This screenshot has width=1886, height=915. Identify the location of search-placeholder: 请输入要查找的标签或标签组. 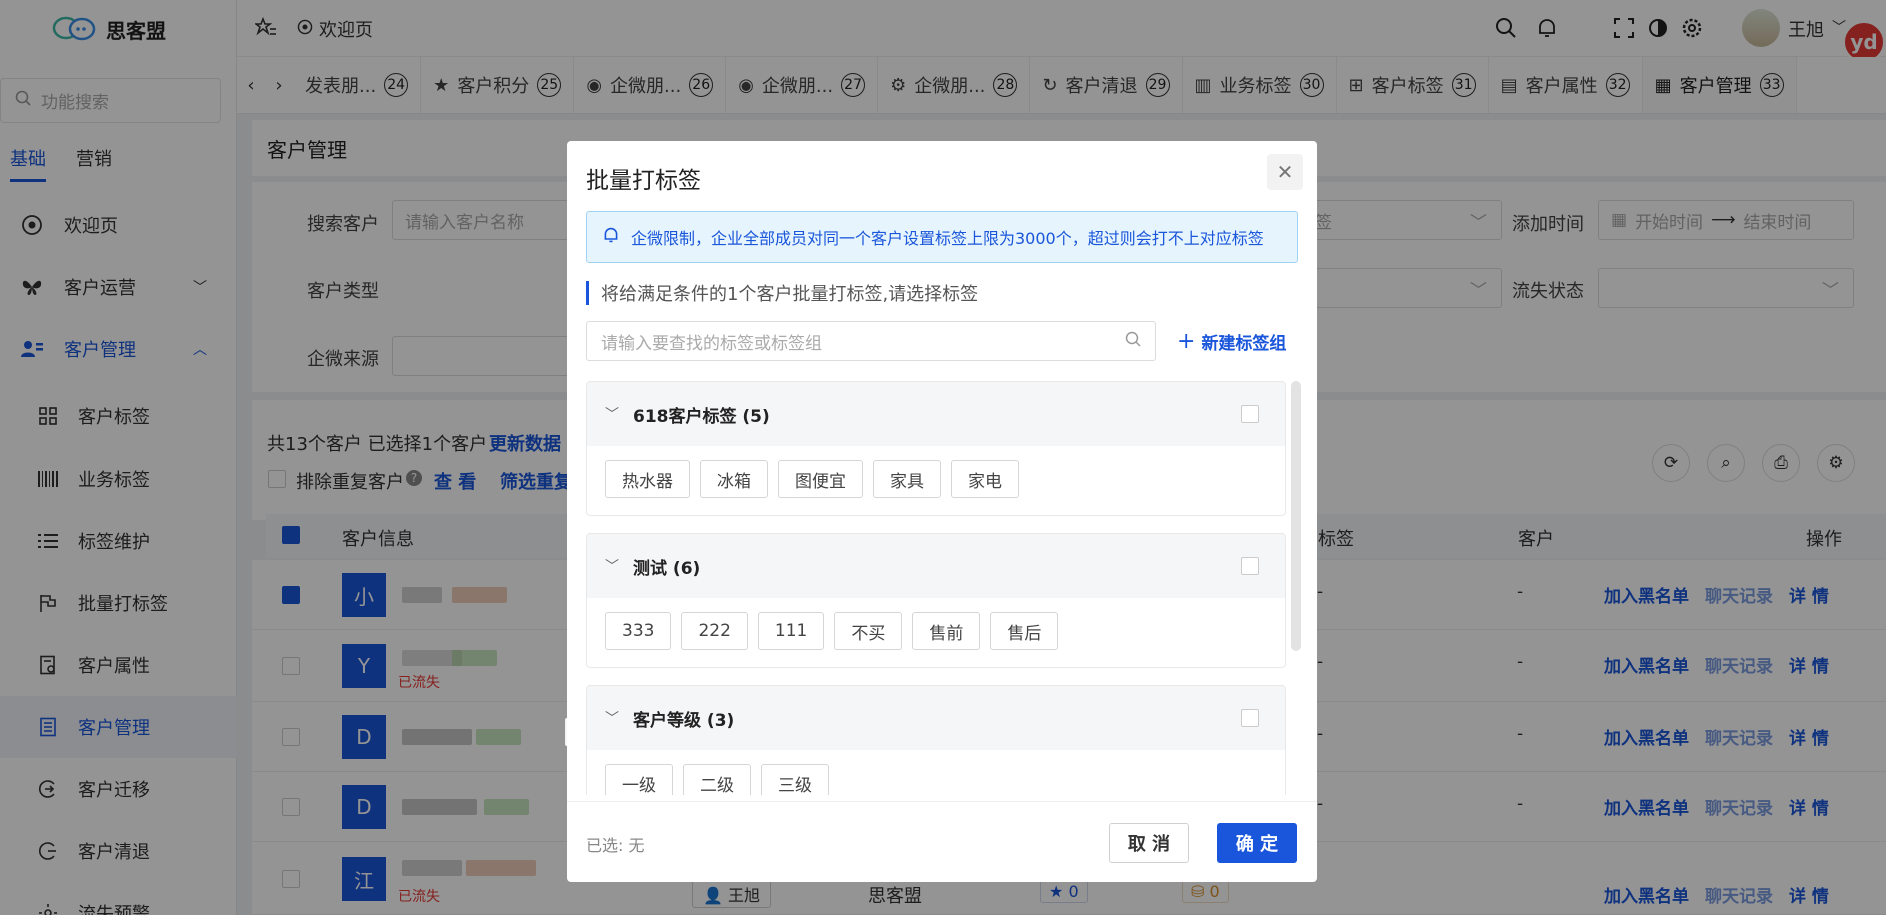
(711, 343).